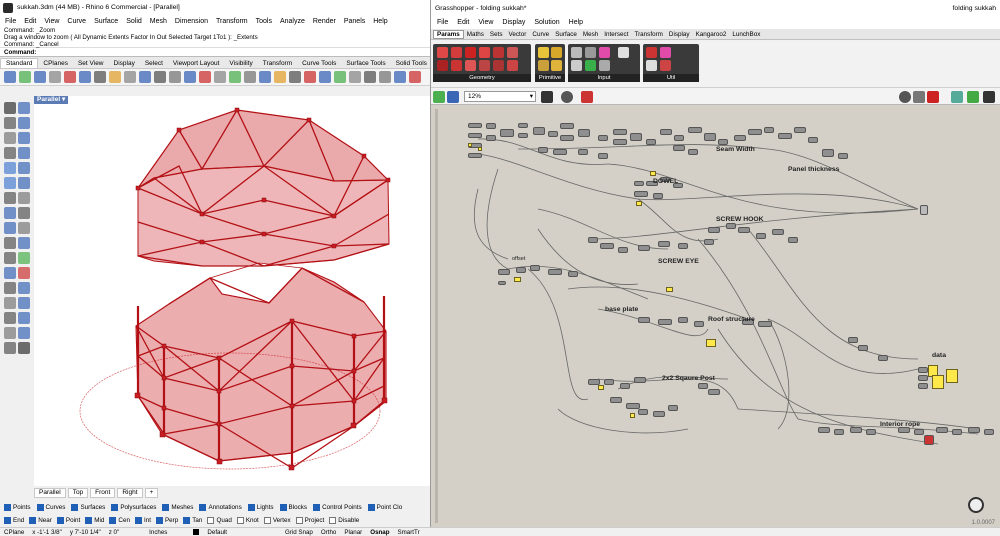 The height and width of the screenshot is (536, 1000). I want to click on toggle-osnap: Osnap, so click(379, 532).